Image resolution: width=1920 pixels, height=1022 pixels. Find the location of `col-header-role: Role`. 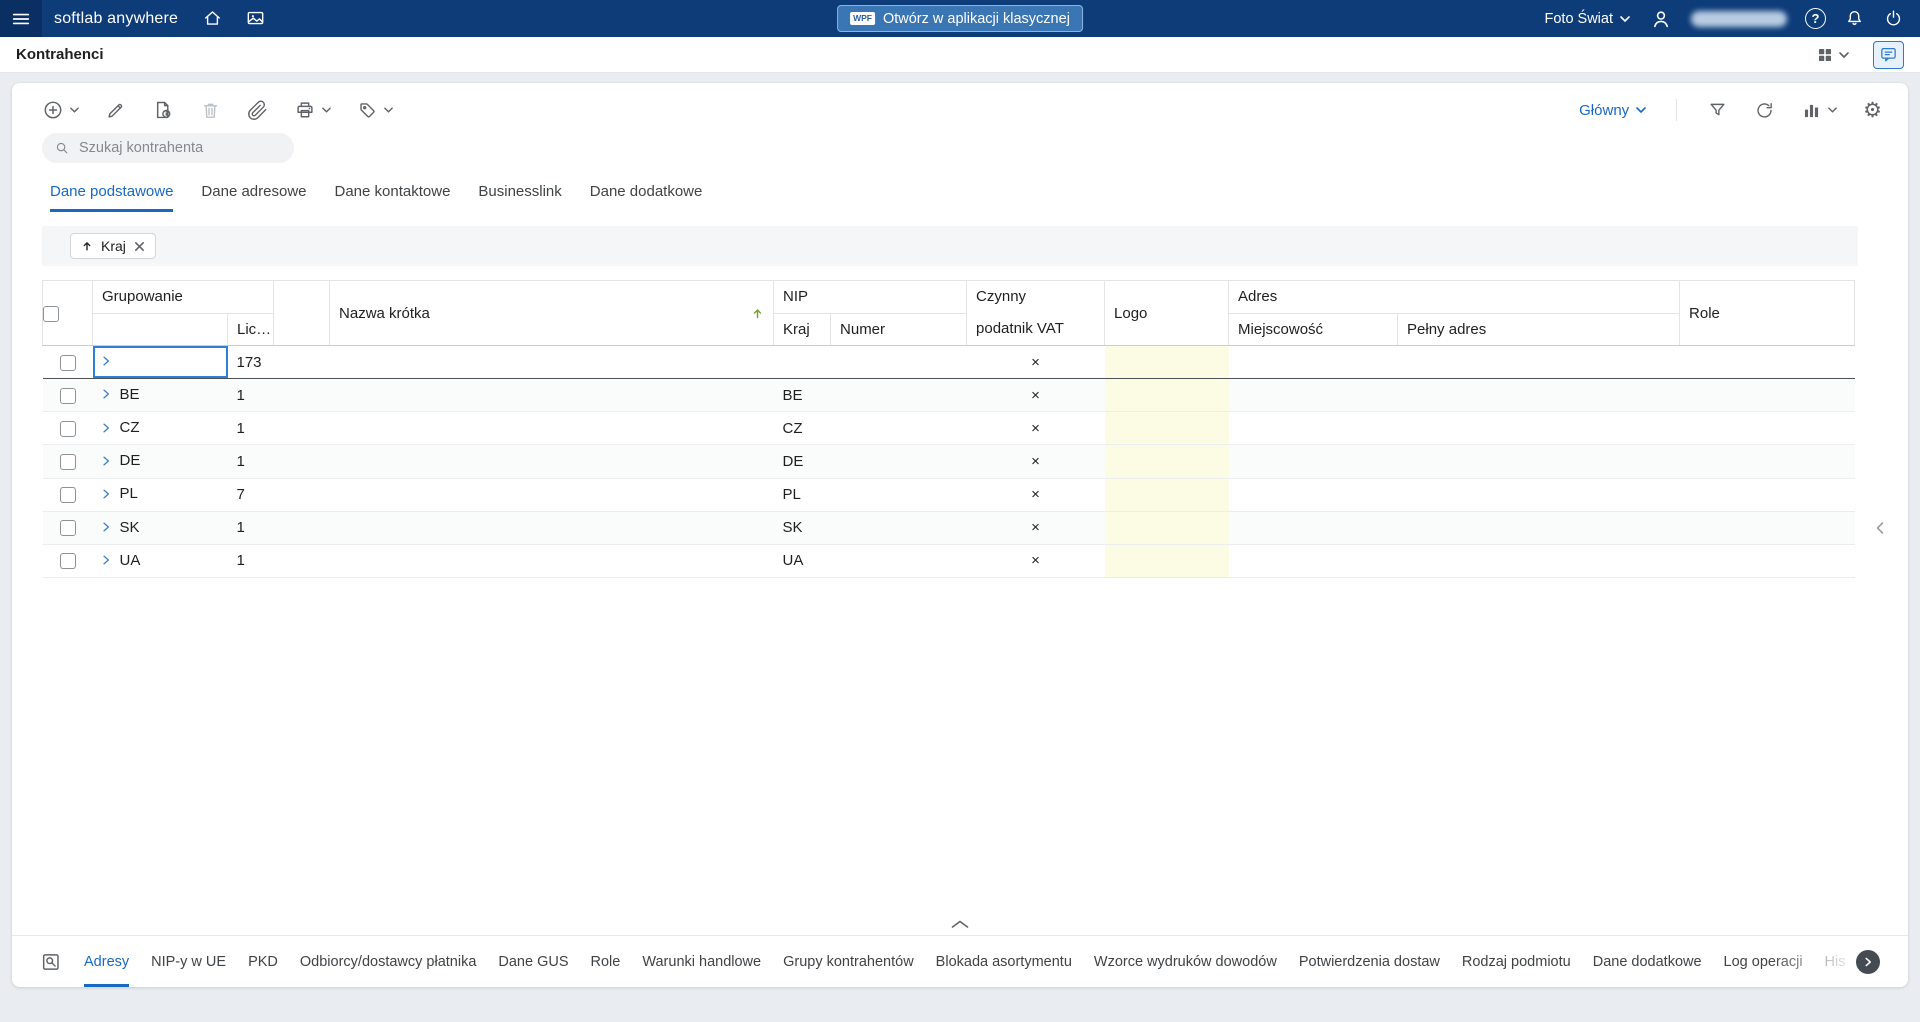

col-header-role: Role is located at coordinates (1767, 313).